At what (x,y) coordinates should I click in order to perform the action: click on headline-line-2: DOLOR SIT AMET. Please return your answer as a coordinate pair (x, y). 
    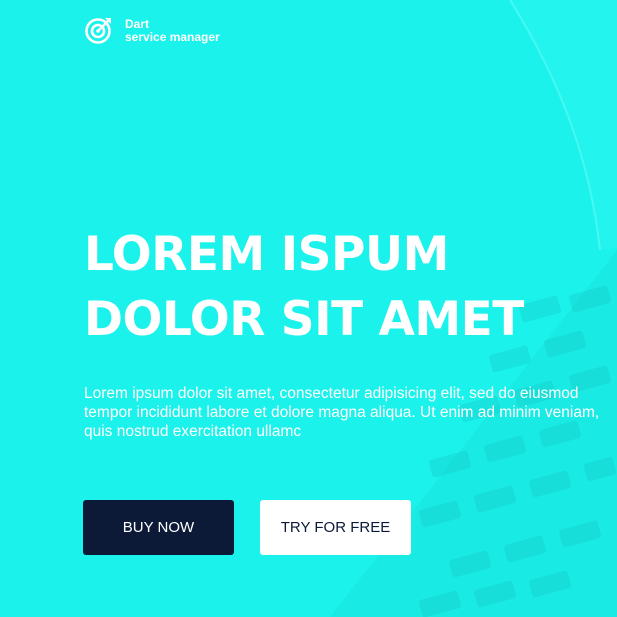
    Looking at the image, I should click on (304, 319).